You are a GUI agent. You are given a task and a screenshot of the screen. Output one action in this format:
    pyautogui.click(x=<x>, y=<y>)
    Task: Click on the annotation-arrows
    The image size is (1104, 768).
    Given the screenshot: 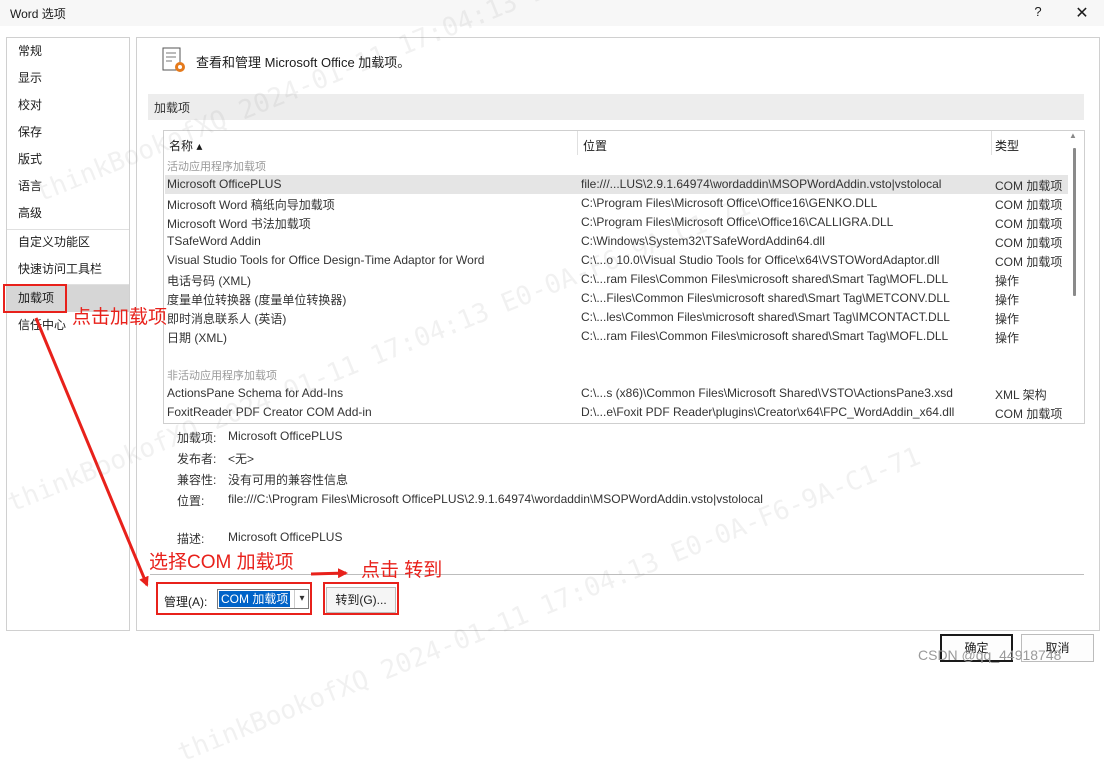 What is the action you would take?
    pyautogui.click(x=191, y=452)
    